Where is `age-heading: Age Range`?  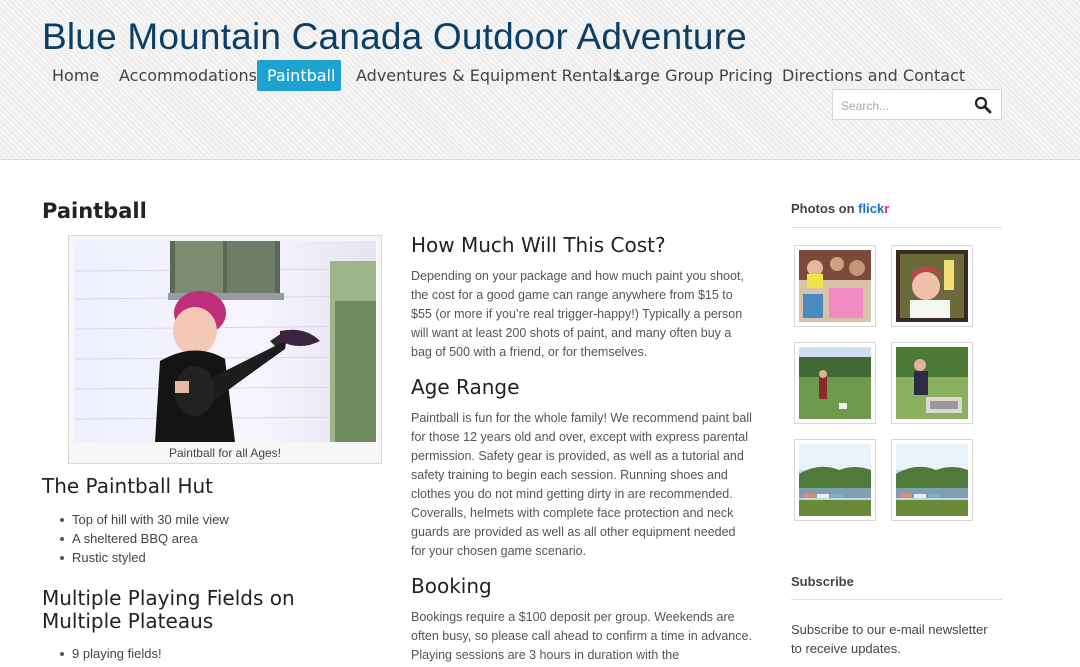 age-heading: Age Range is located at coordinates (465, 387).